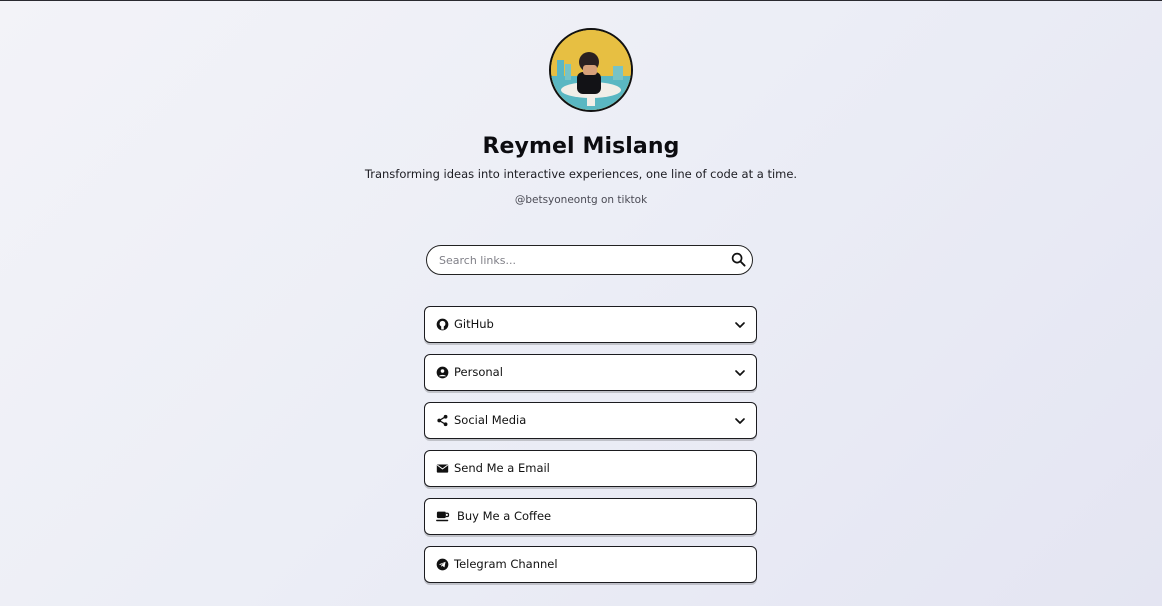  What do you see at coordinates (506, 564) in the screenshot?
I see `link-label: Telegram Channel` at bounding box center [506, 564].